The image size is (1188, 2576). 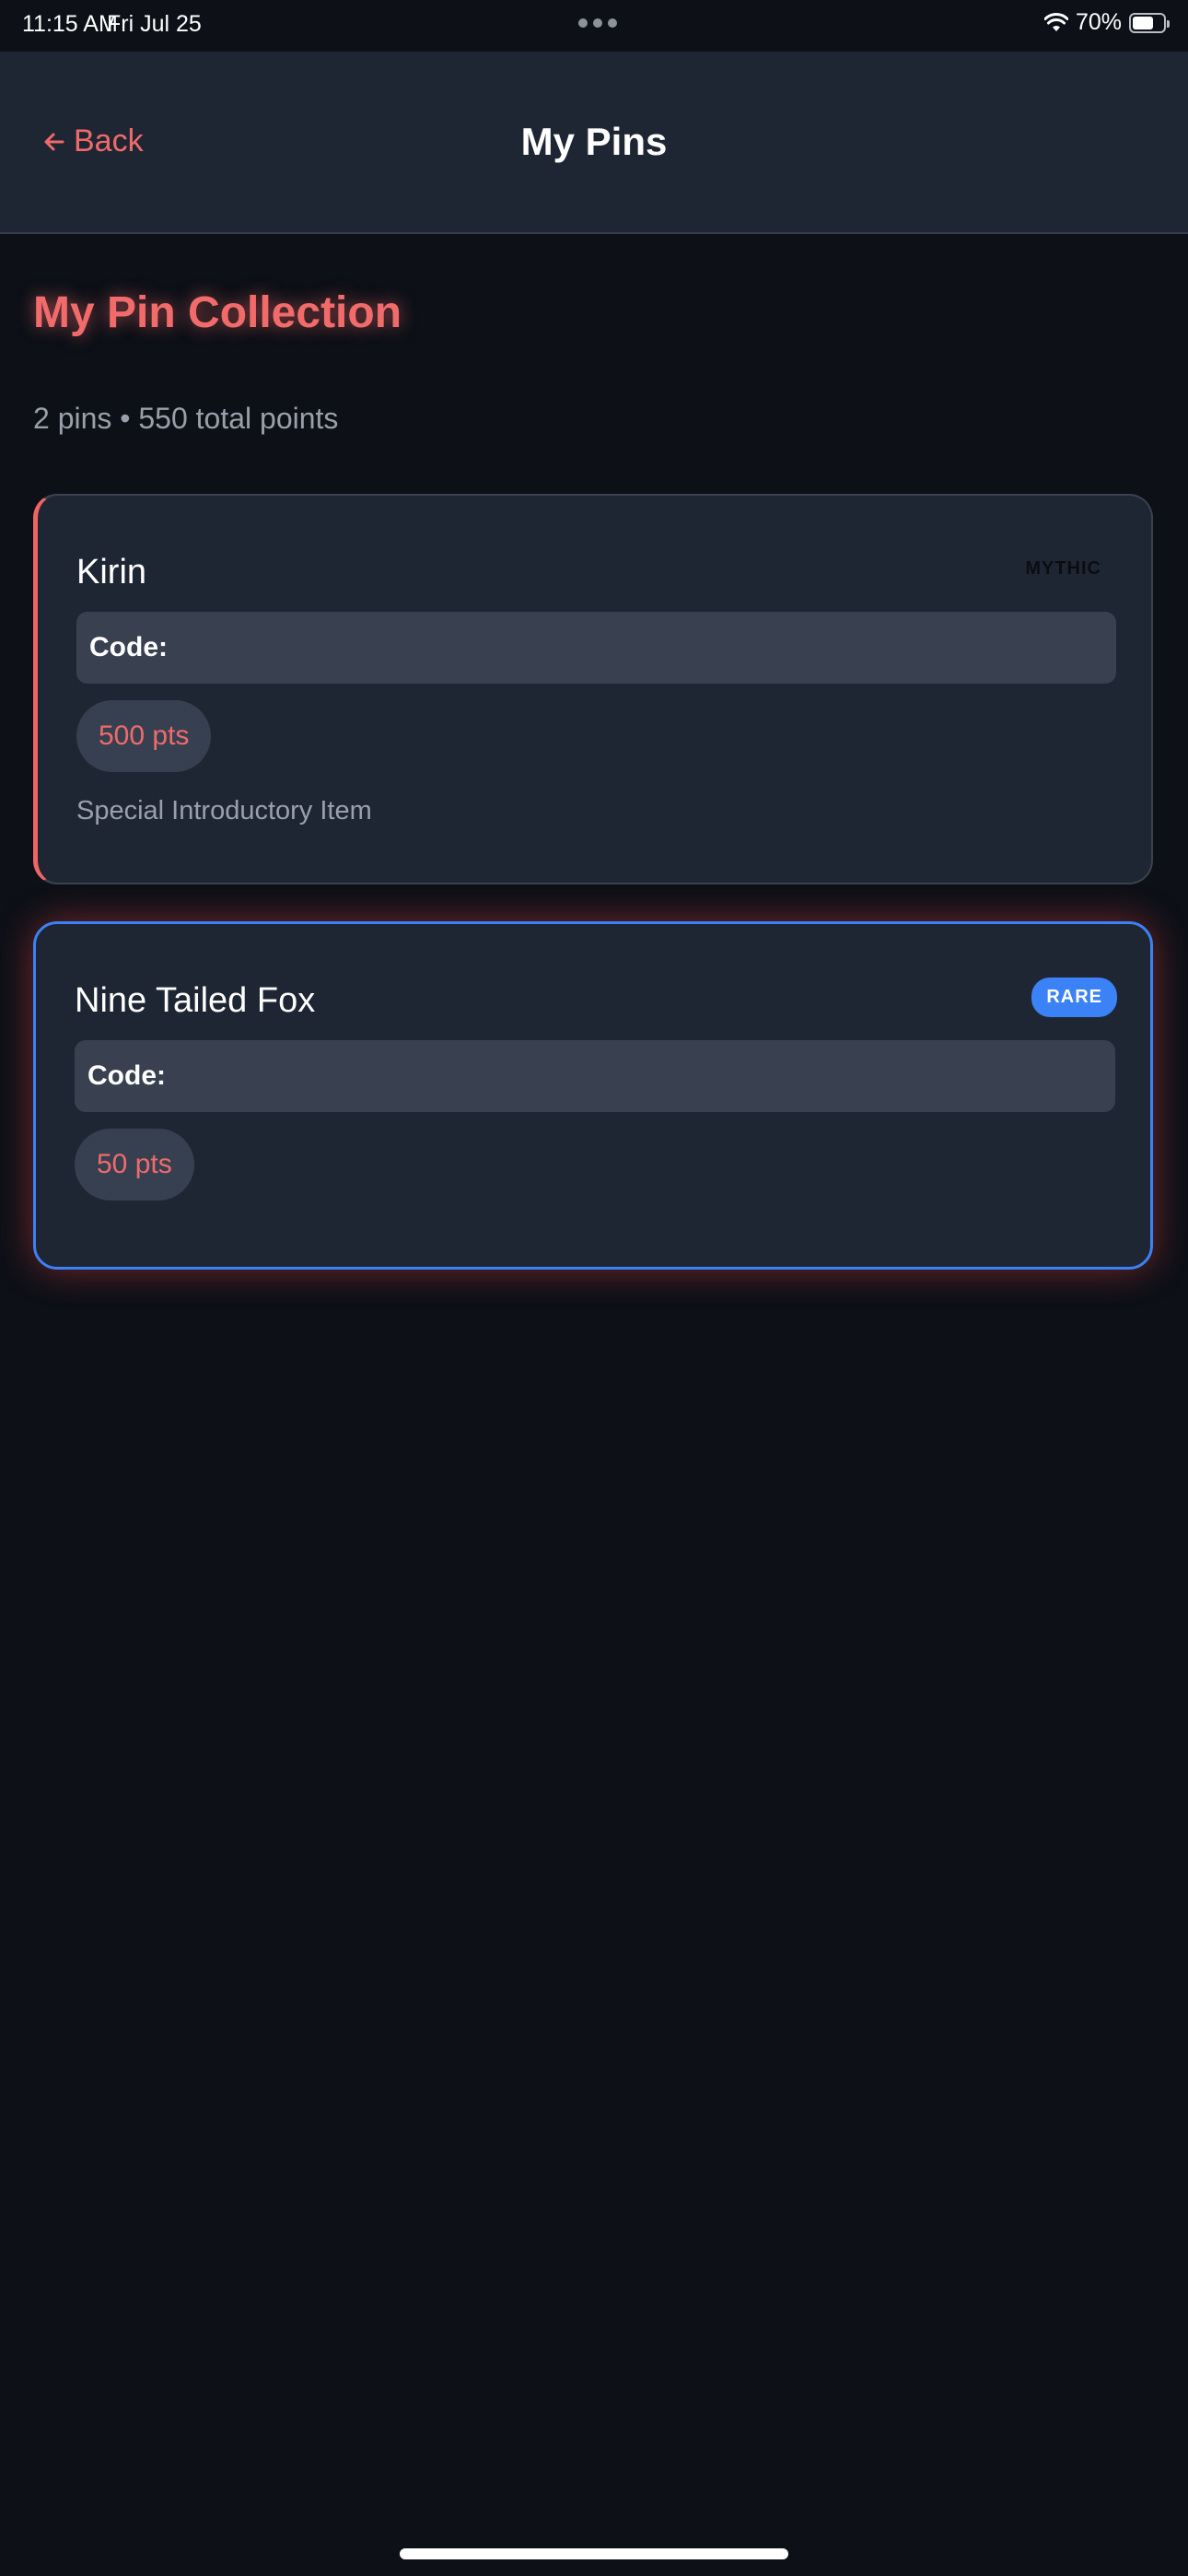 I want to click on home-indicator, so click(x=594, y=2553).